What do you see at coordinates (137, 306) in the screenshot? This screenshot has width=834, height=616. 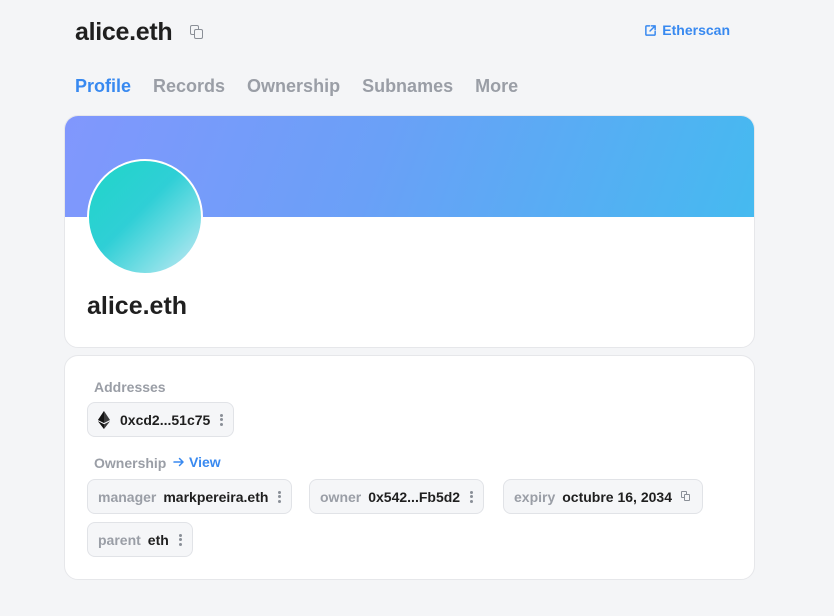 I see `profile-name: alice.eth` at bounding box center [137, 306].